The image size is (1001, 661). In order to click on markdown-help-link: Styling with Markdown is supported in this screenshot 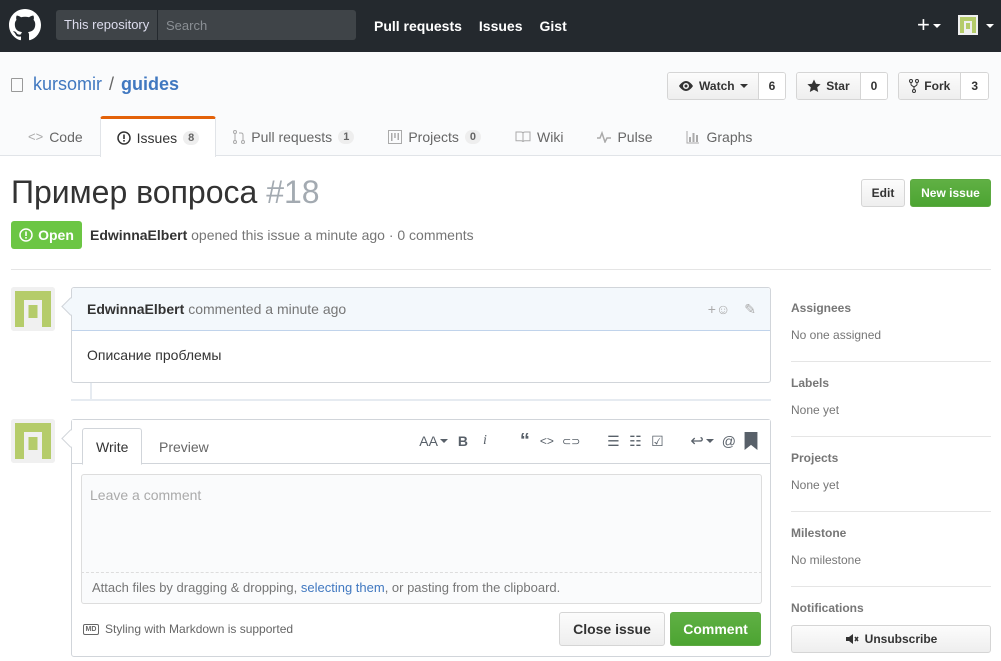, I will do `click(199, 629)`.